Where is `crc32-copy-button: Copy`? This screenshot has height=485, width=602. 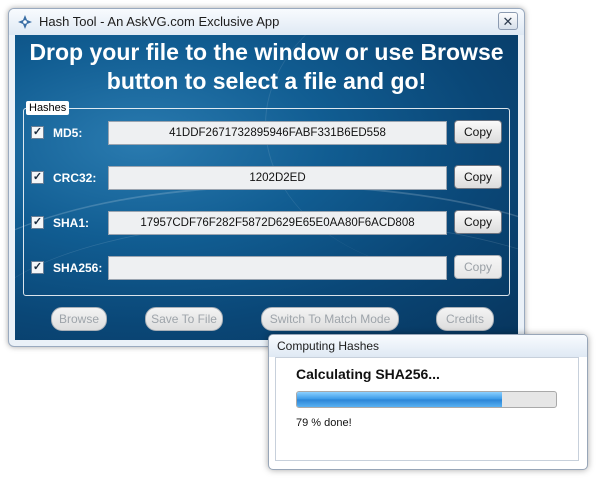
crc32-copy-button: Copy is located at coordinates (478, 177).